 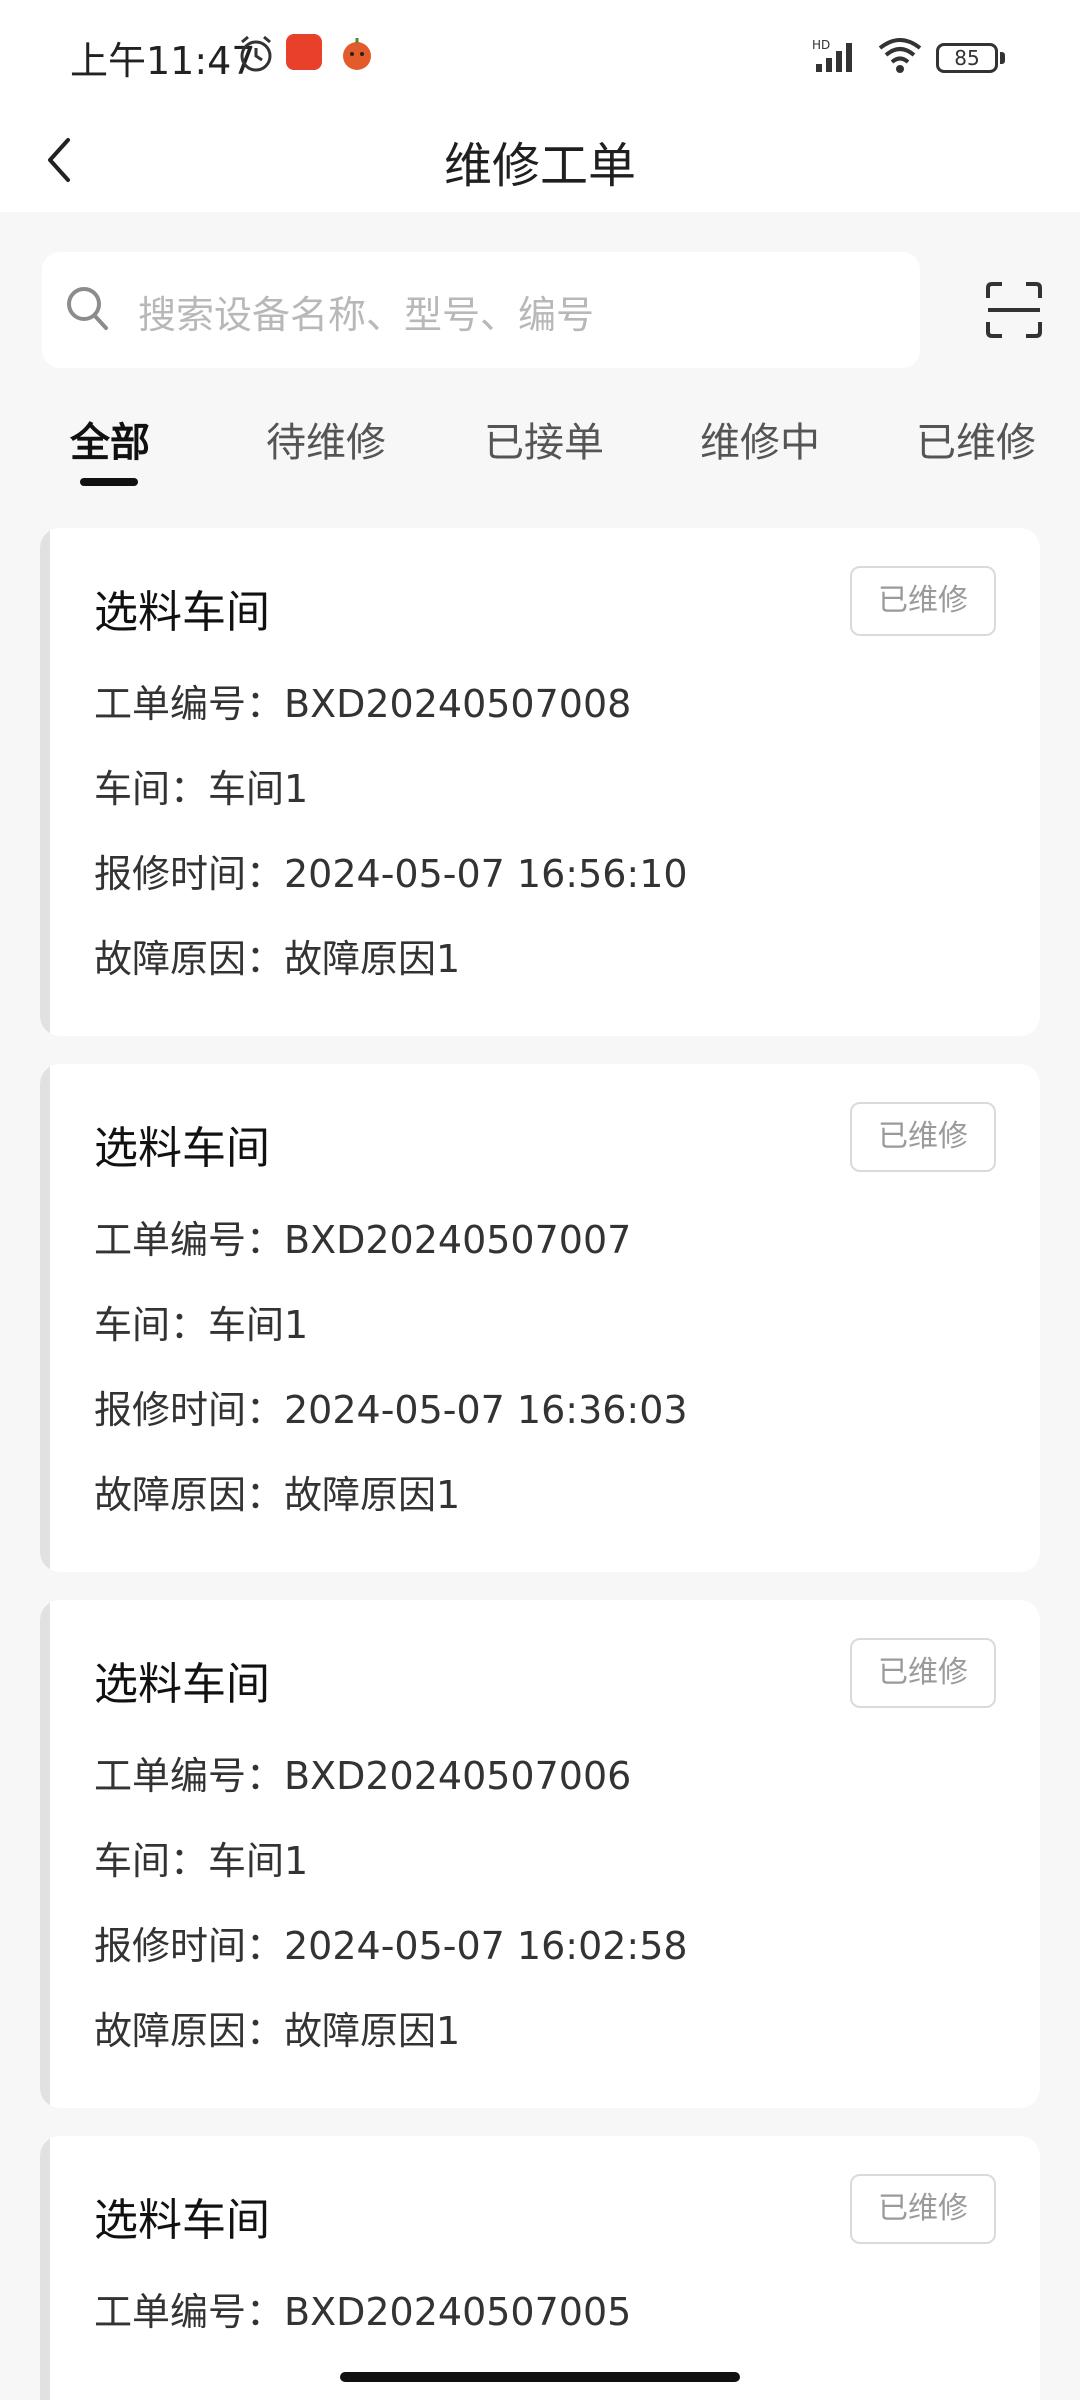 I want to click on tab-in-repair: 维修中, so click(x=760, y=439).